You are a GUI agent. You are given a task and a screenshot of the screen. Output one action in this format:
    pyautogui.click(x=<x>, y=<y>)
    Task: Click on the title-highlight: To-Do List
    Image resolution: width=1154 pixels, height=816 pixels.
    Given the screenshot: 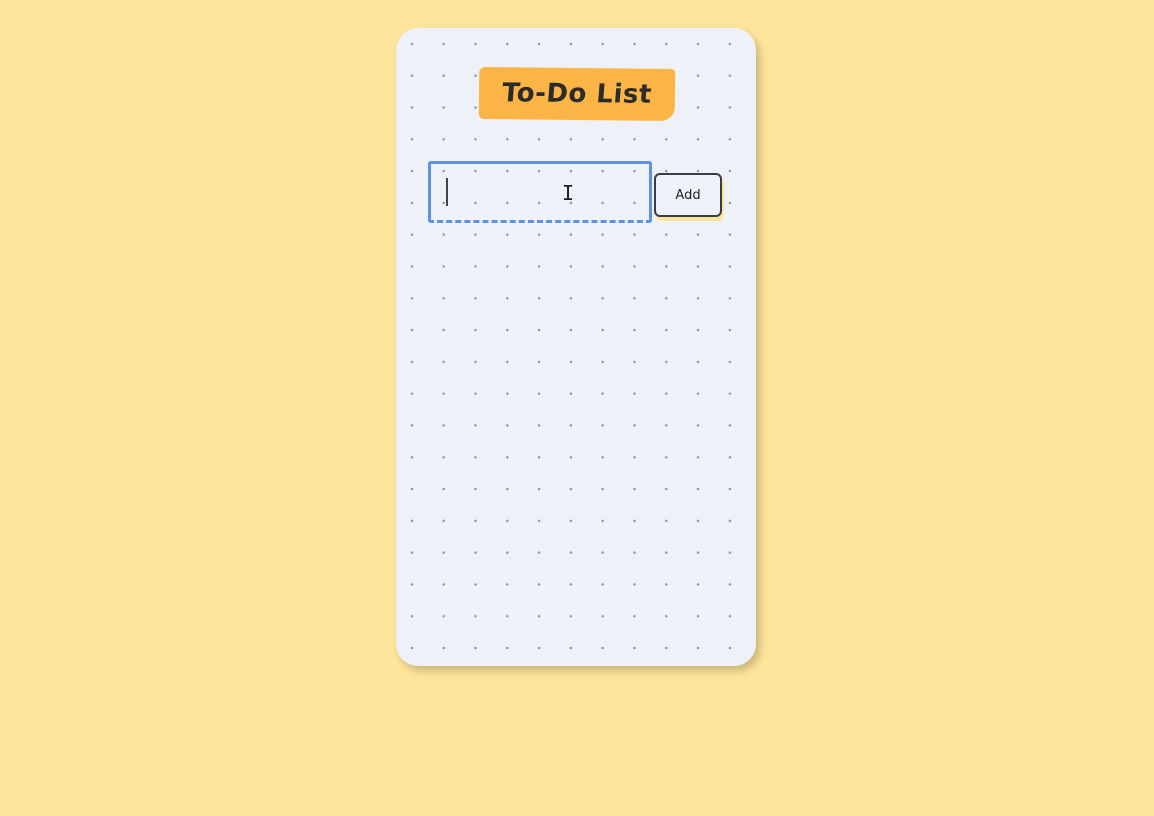 What is the action you would take?
    pyautogui.click(x=577, y=94)
    